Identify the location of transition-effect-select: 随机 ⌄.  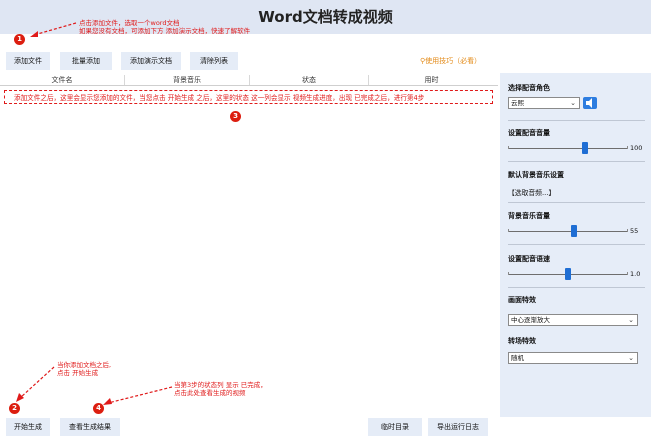
(573, 358).